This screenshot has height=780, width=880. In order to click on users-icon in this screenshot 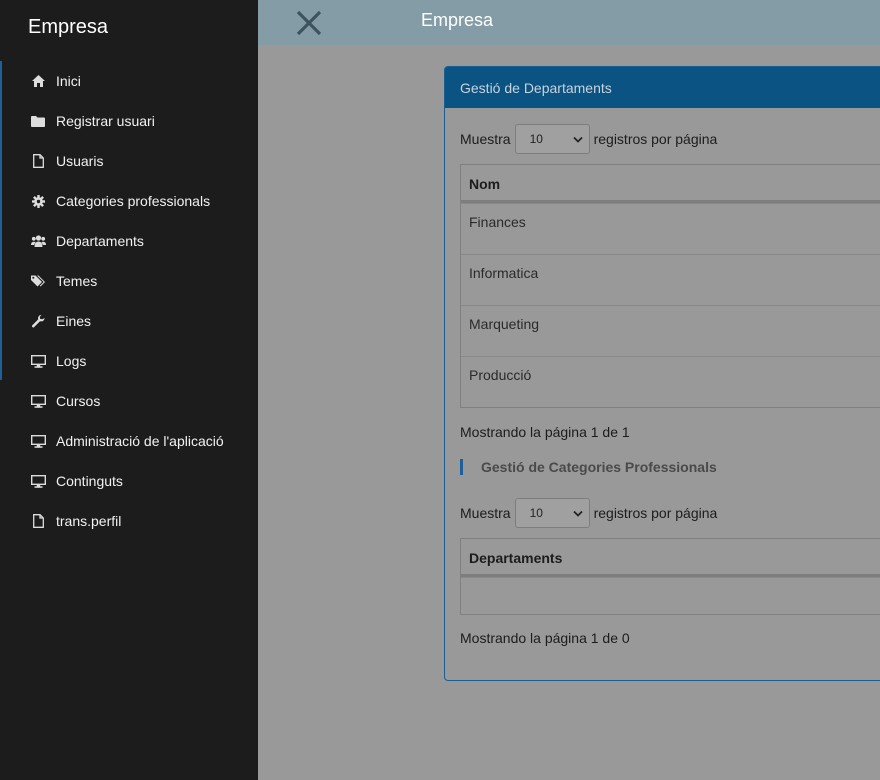, I will do `click(38, 241)`.